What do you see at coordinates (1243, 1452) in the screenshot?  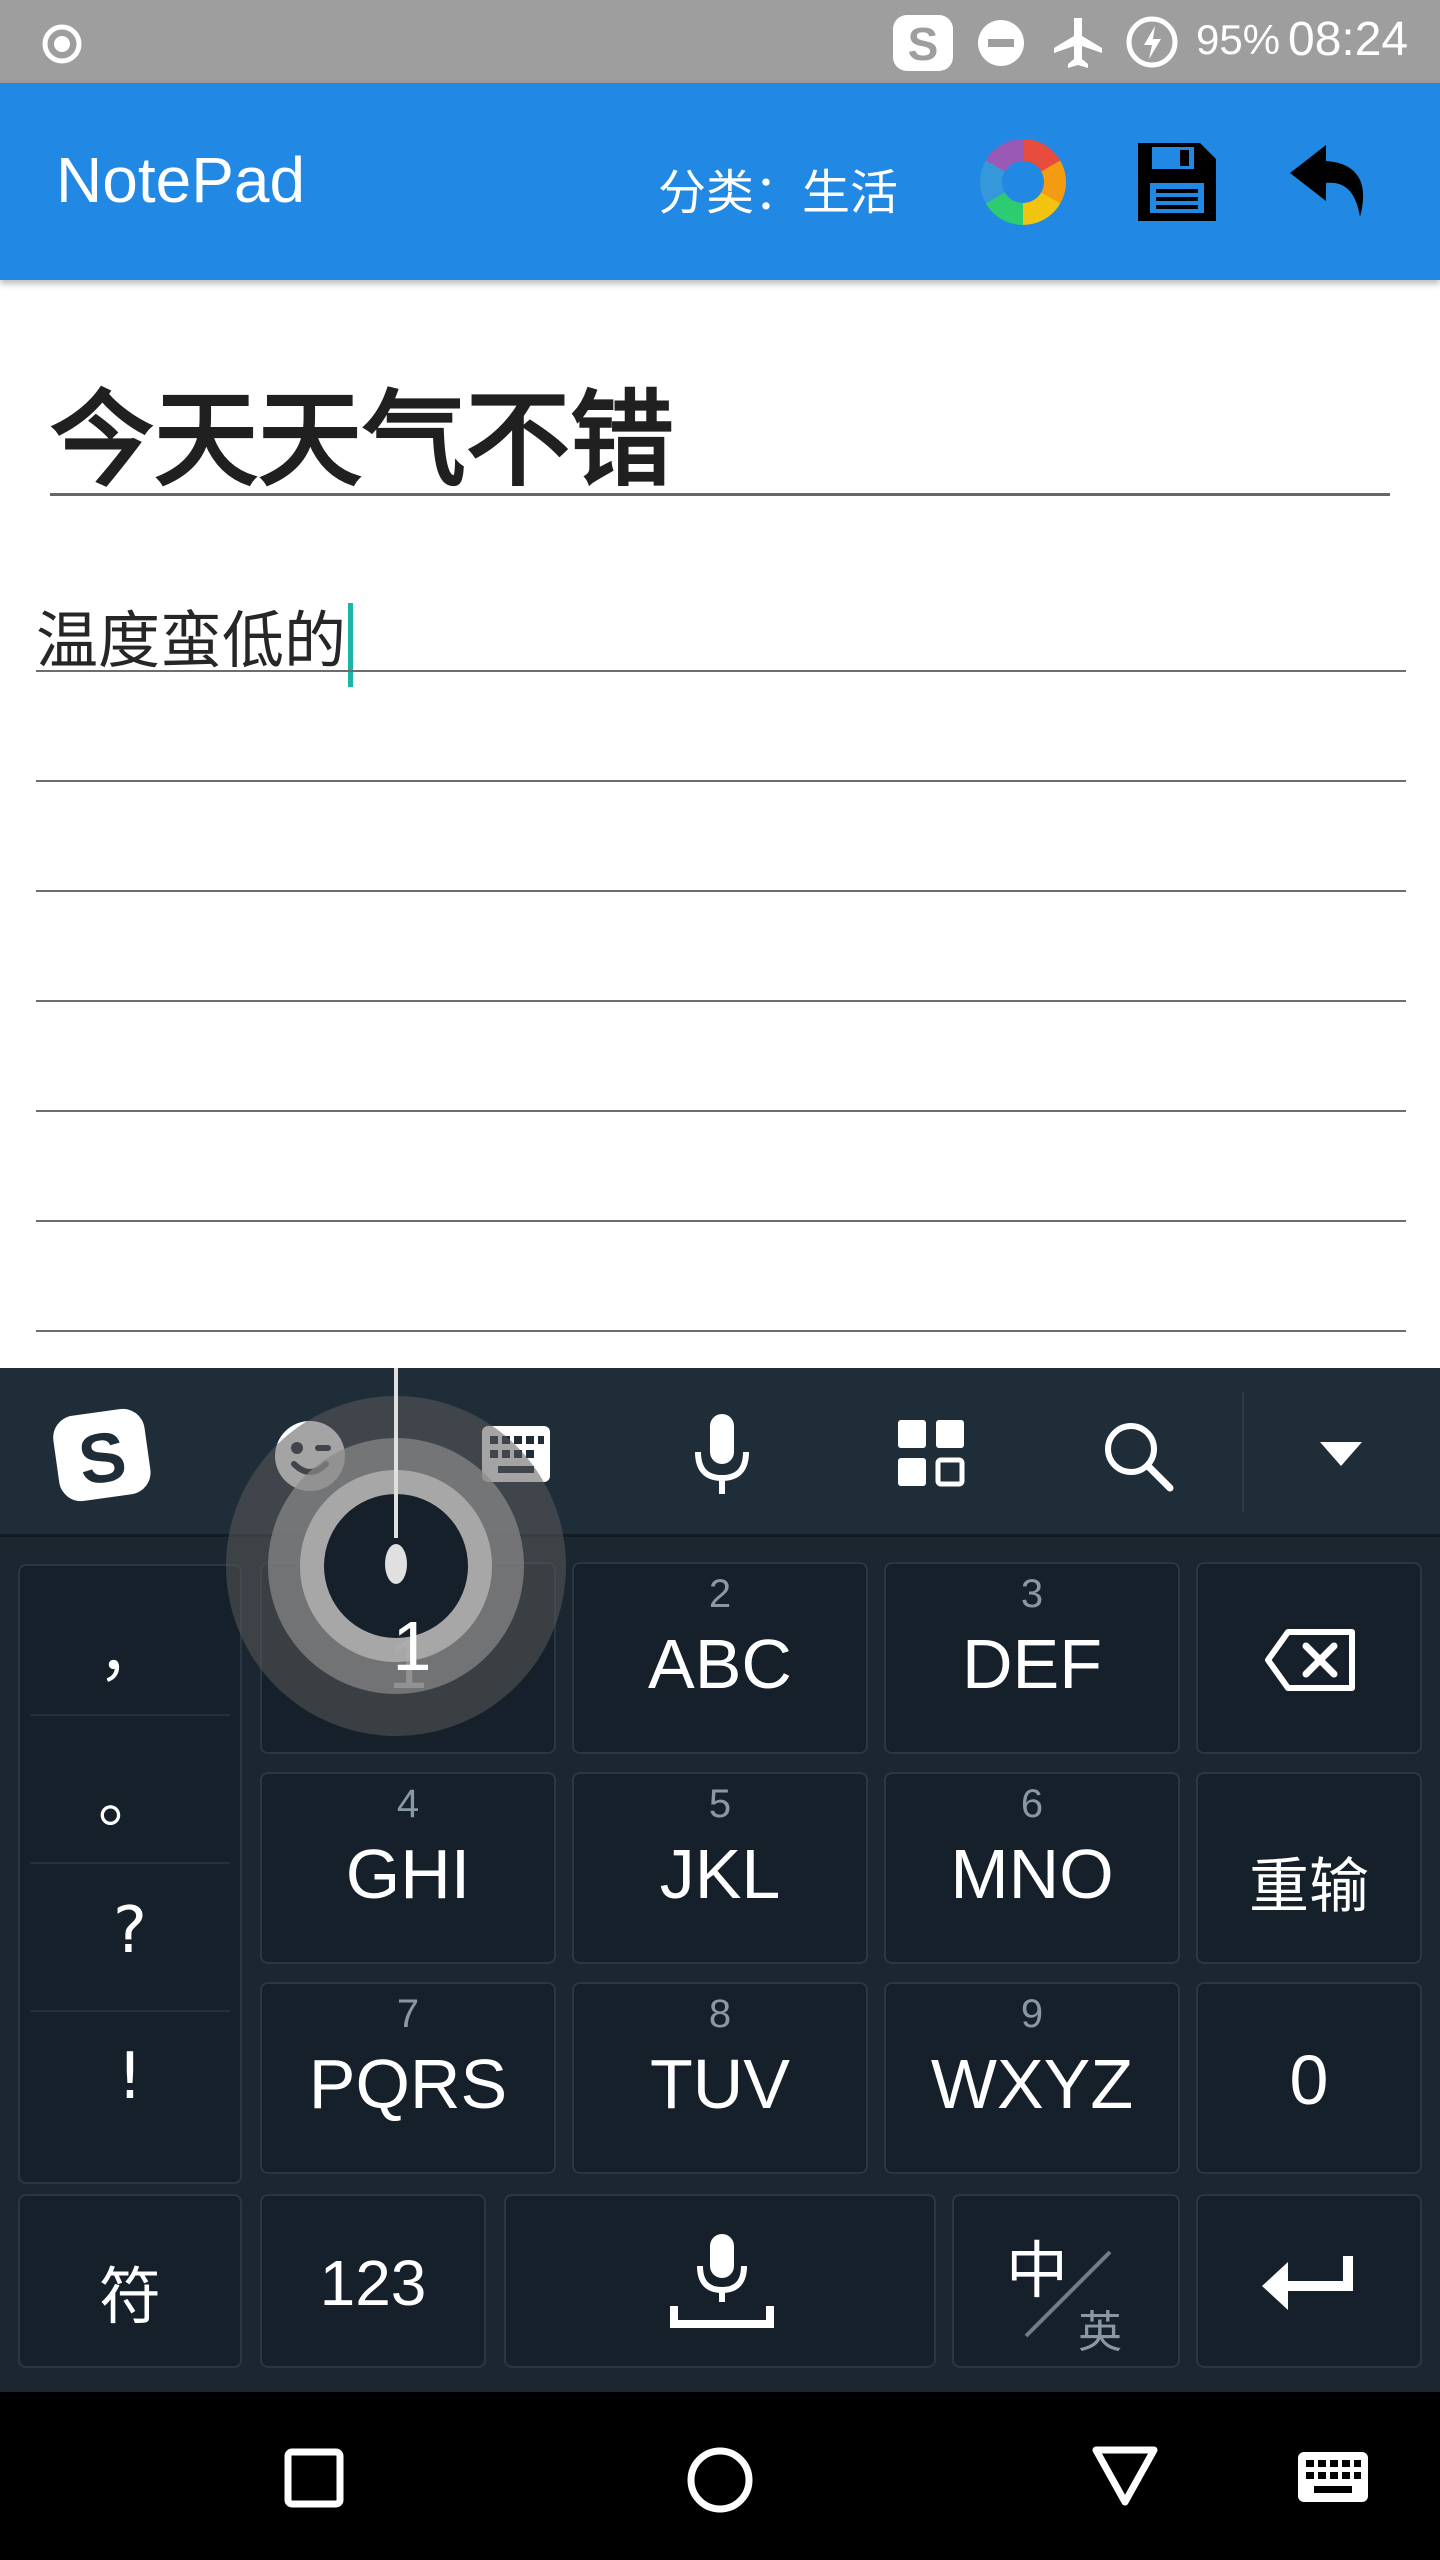 I see `toolbar-divider` at bounding box center [1243, 1452].